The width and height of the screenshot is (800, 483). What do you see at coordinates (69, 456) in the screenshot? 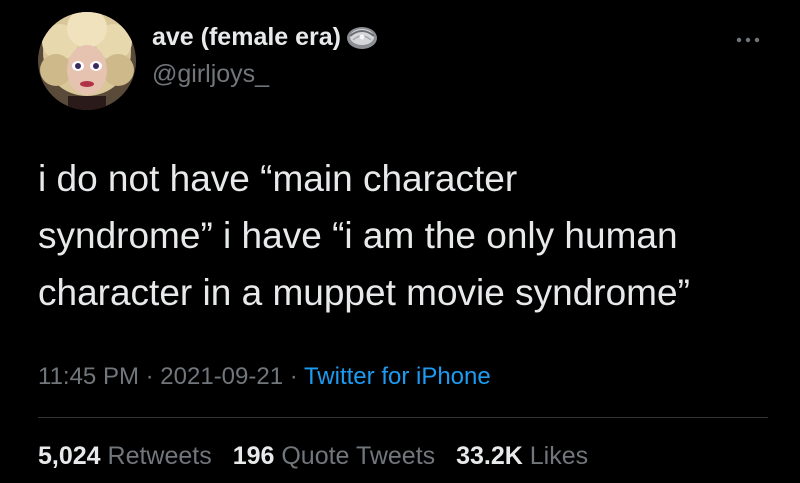
I see `retweets-count: 5,024` at bounding box center [69, 456].